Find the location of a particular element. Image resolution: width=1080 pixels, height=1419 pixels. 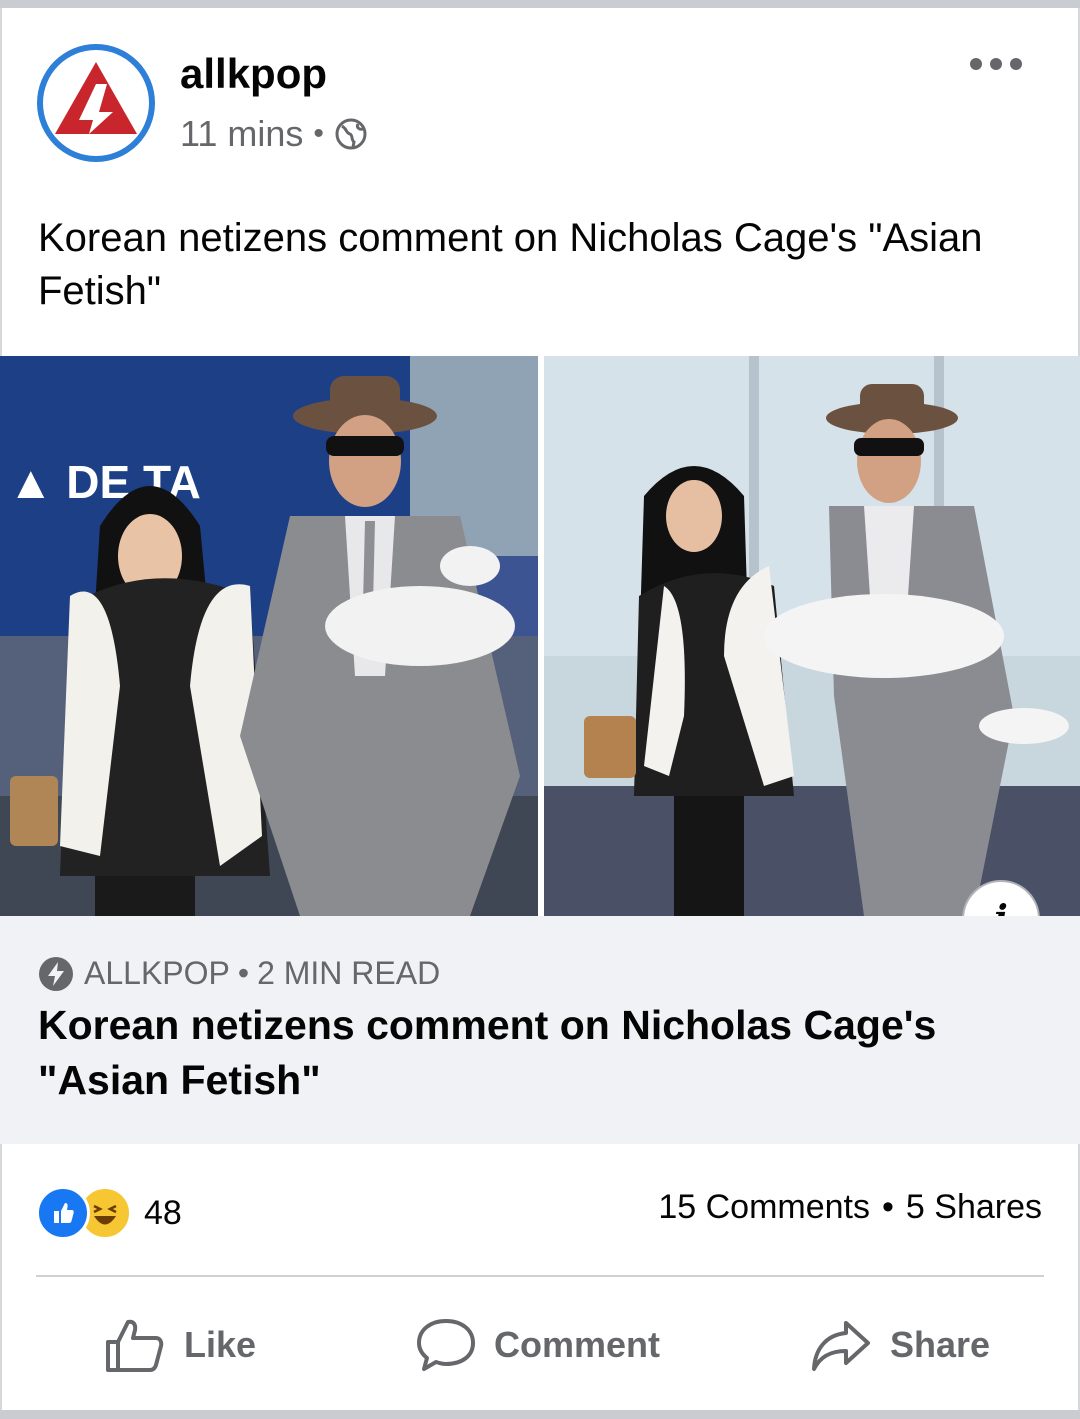

link-source: ALLKPOP • 2 MIN READ is located at coordinates (239, 973).